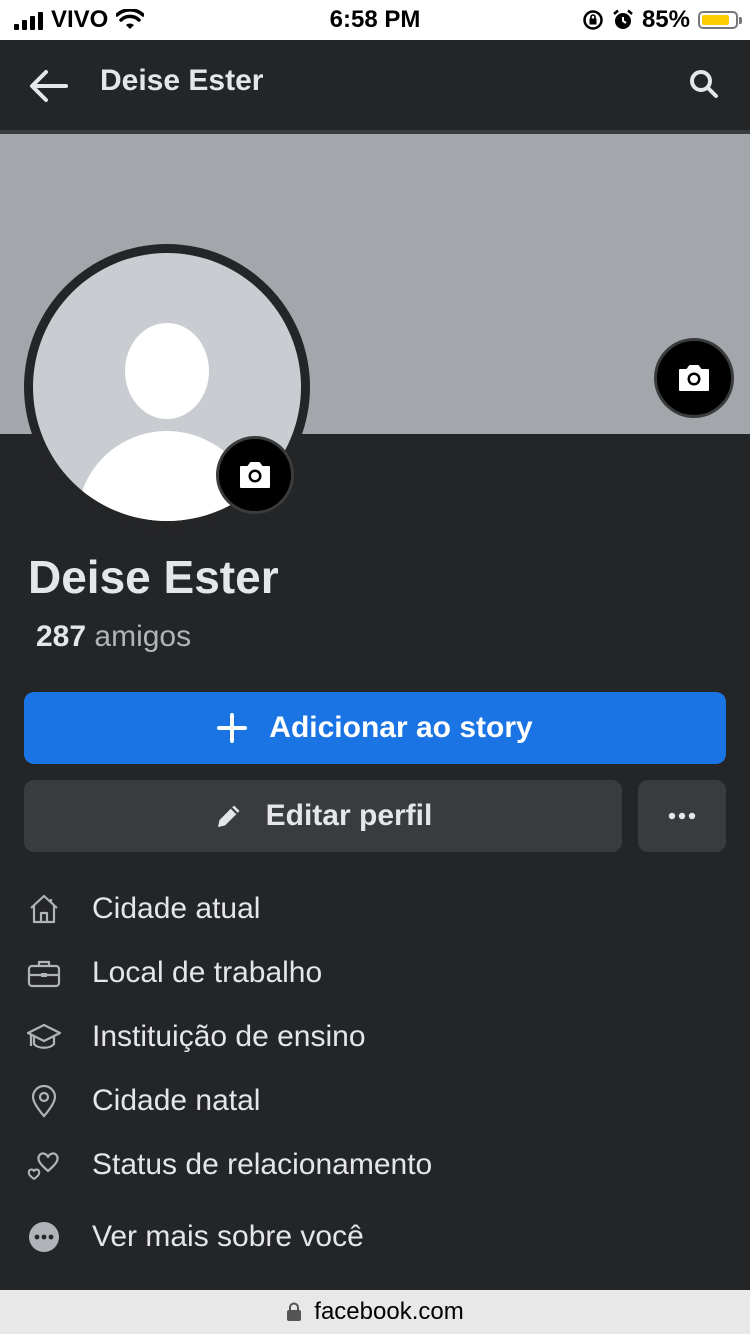 Image resolution: width=750 pixels, height=1334 pixels. I want to click on hearts-icon, so click(44, 1165).